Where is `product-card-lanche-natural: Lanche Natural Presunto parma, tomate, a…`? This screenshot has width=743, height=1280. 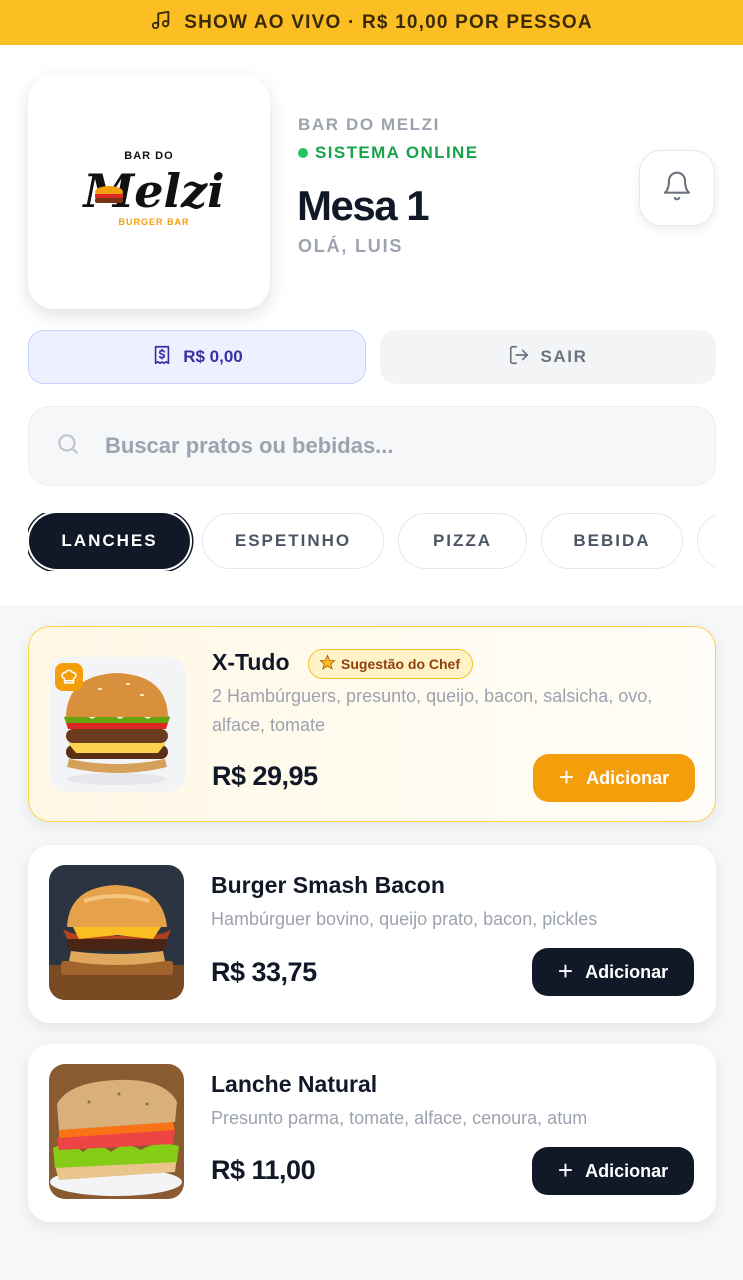
product-card-lanche-natural: Lanche Natural Presunto parma, tomate, a… is located at coordinates (372, 1133).